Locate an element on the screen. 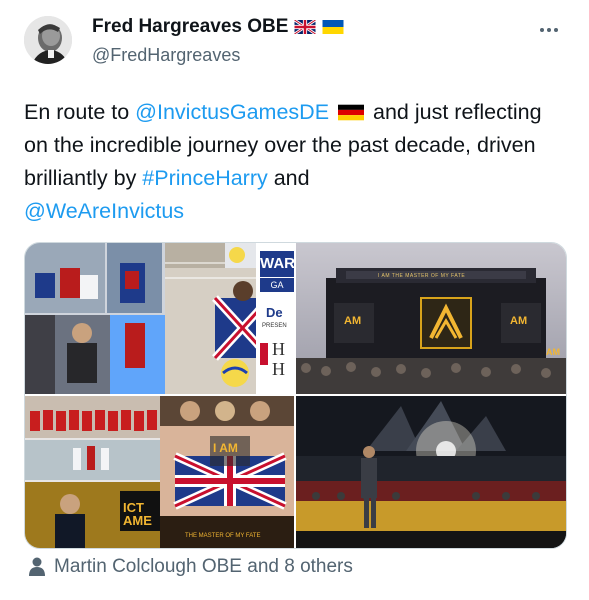 This screenshot has height=600, width=589. text-segment: and is located at coordinates (288, 178).